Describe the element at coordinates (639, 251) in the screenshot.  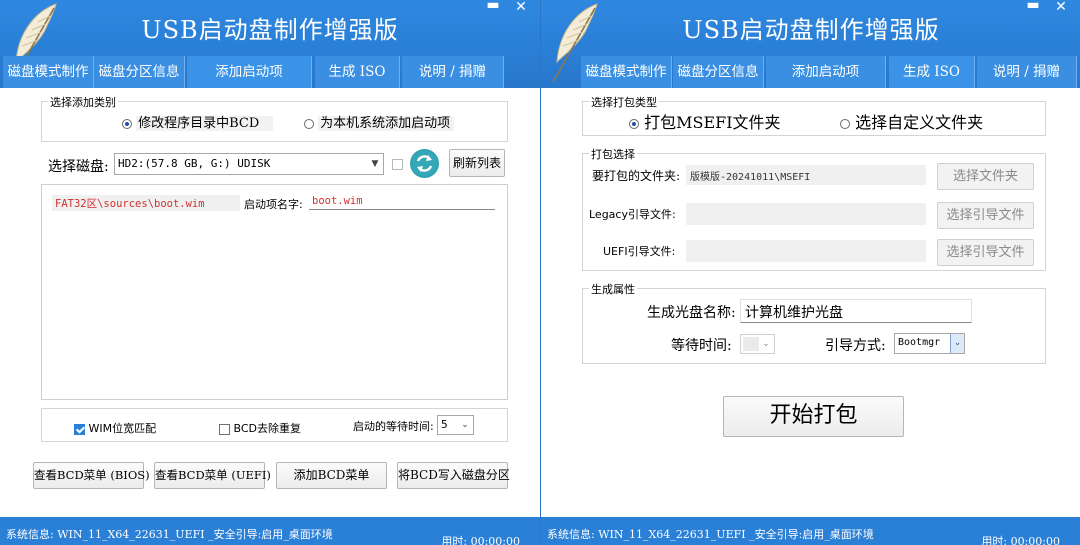
I see `uefi-boot-label: UEFI引导文件:` at that location.